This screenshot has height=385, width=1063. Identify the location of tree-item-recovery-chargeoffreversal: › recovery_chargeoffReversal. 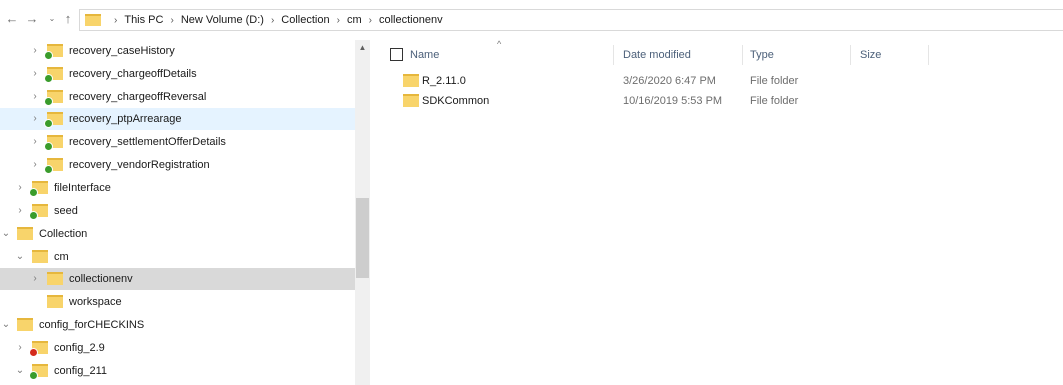
(177, 97).